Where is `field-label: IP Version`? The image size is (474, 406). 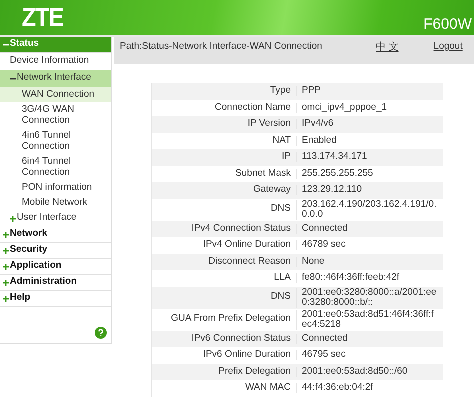
field-label: IP Version is located at coordinates (269, 124).